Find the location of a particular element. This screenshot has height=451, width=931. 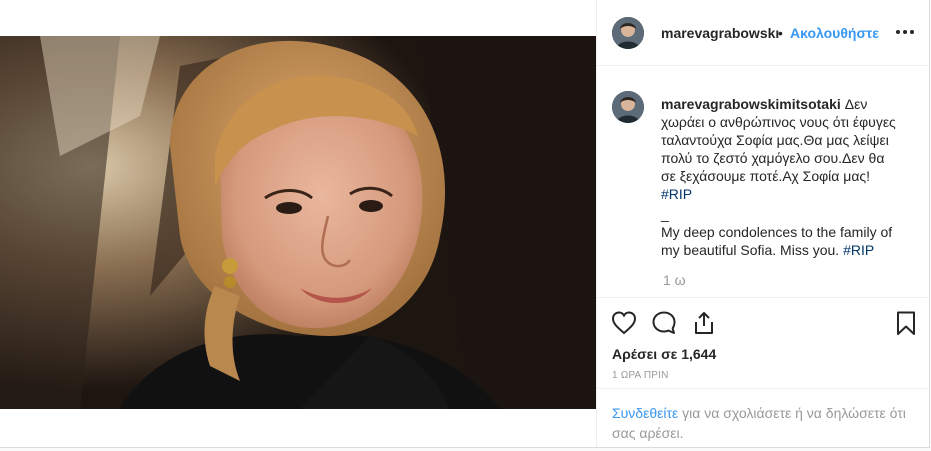

likes-count: Αρέσει σε 1,644 is located at coordinates (664, 354).